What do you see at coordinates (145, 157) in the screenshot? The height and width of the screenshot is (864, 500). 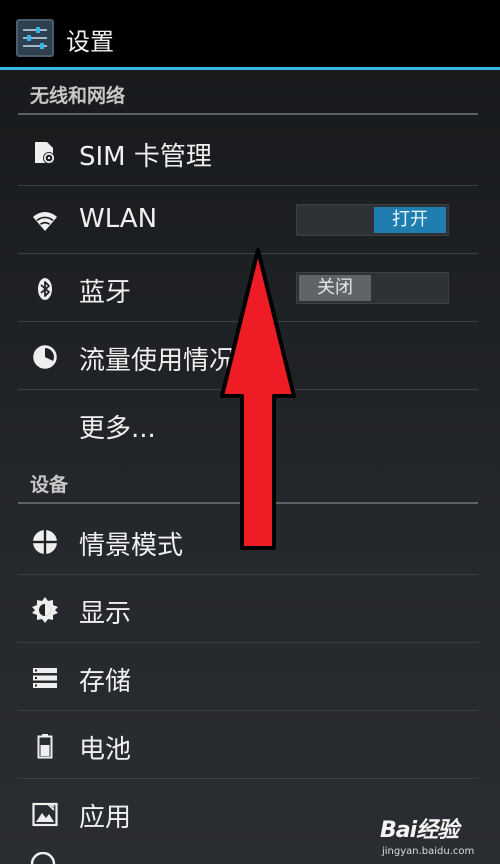 I see `setting-label-sim: SIM 卡管理` at bounding box center [145, 157].